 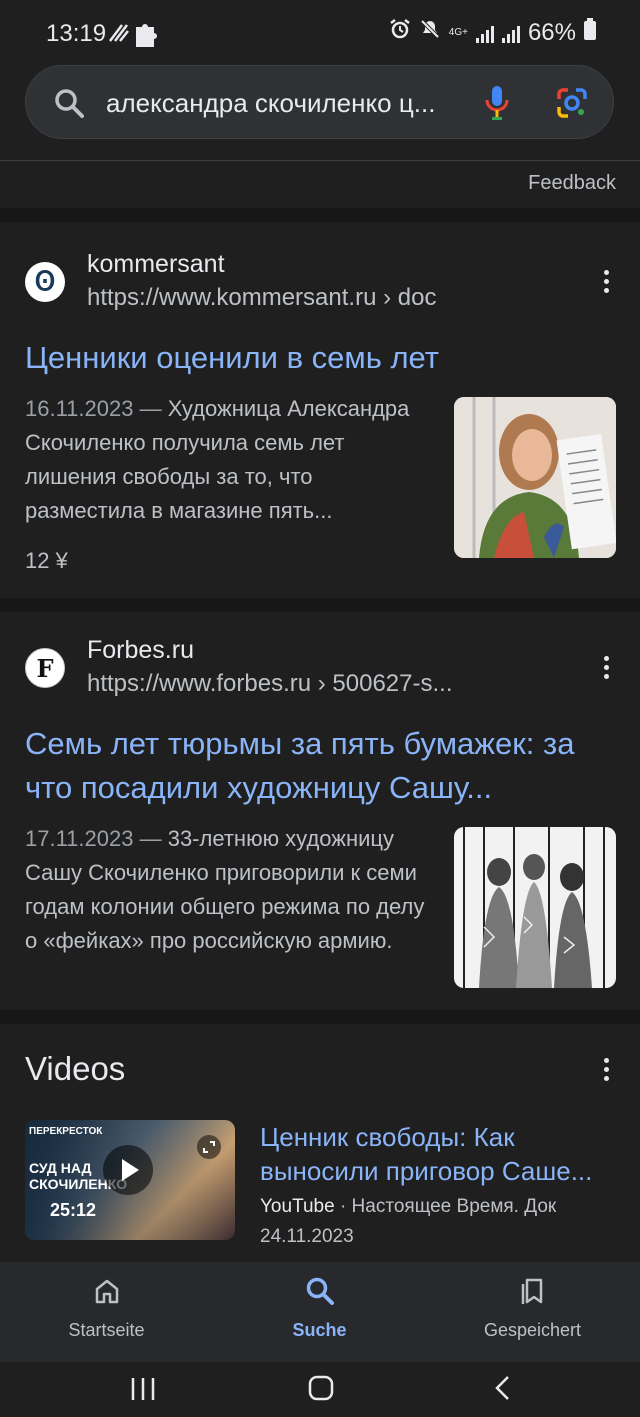 I want to click on battery-percent: 66%, so click(x=551, y=32).